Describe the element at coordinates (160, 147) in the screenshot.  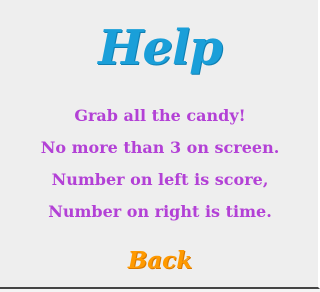
I see `instruction-line: No more than 3 on screen.` at that location.